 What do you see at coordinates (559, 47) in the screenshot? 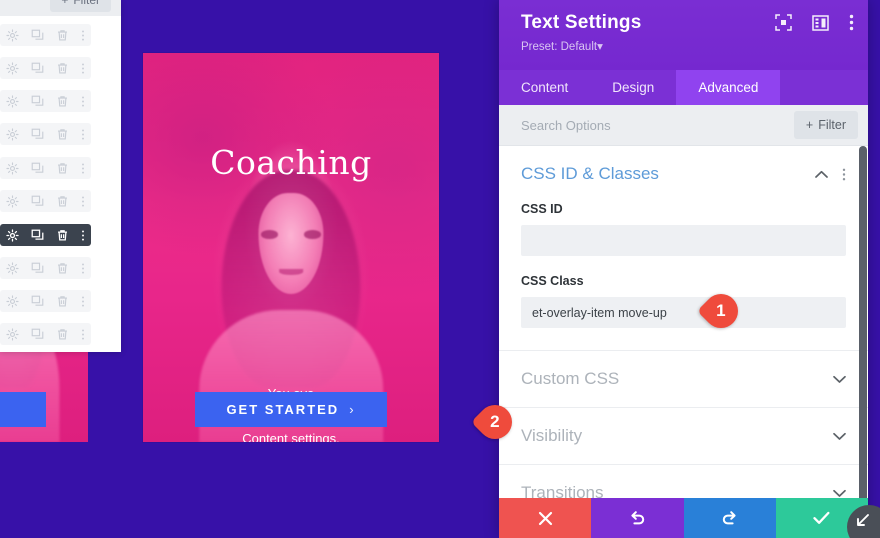
I see `preset-label: Preset: Default` at bounding box center [559, 47].